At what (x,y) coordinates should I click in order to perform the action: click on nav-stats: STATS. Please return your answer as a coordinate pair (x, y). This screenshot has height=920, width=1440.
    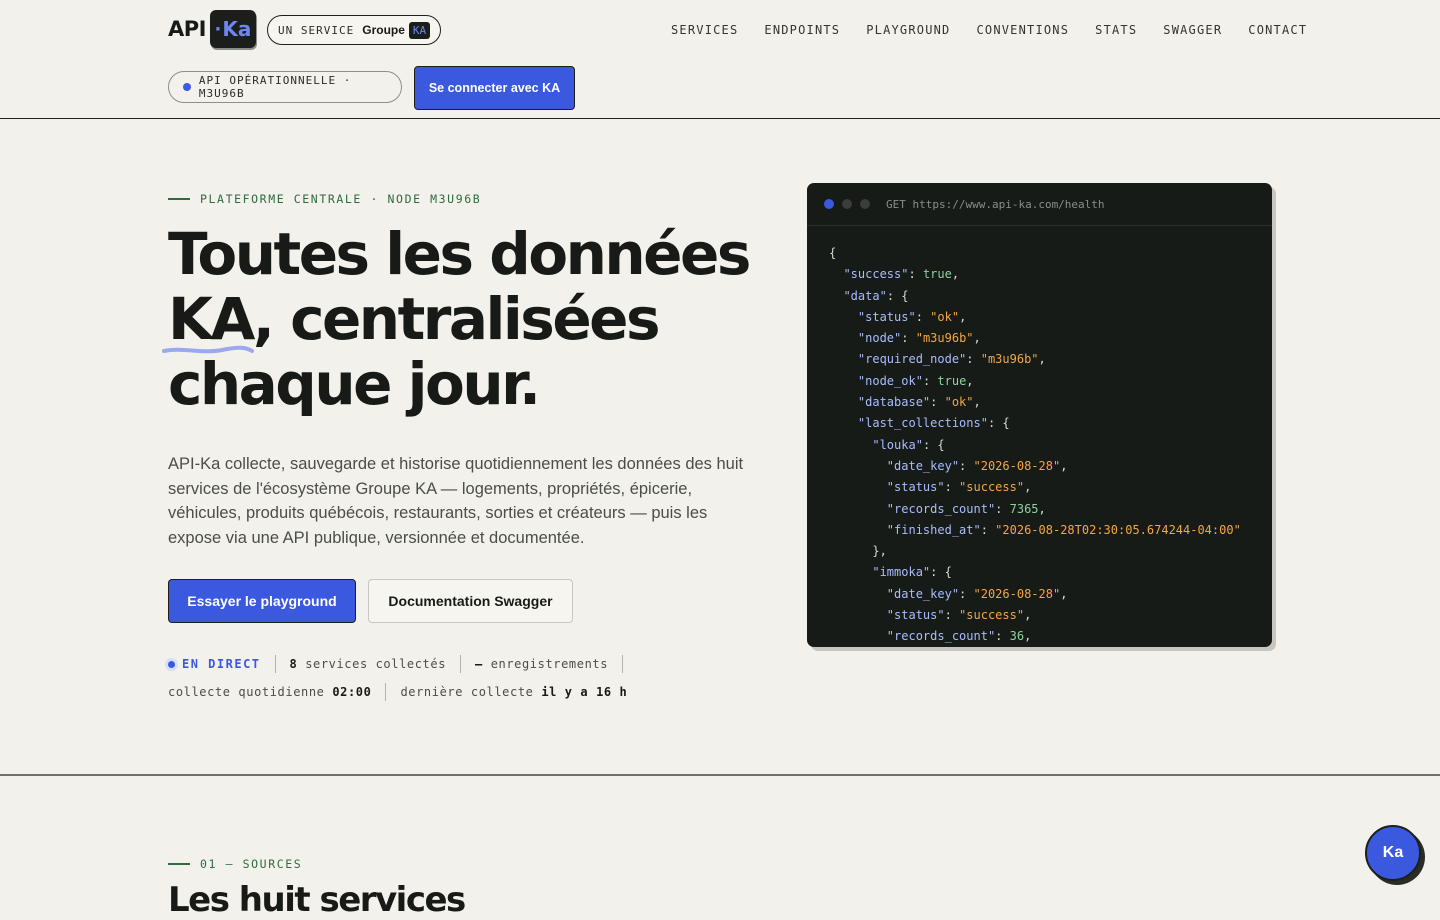
    Looking at the image, I should click on (1116, 30).